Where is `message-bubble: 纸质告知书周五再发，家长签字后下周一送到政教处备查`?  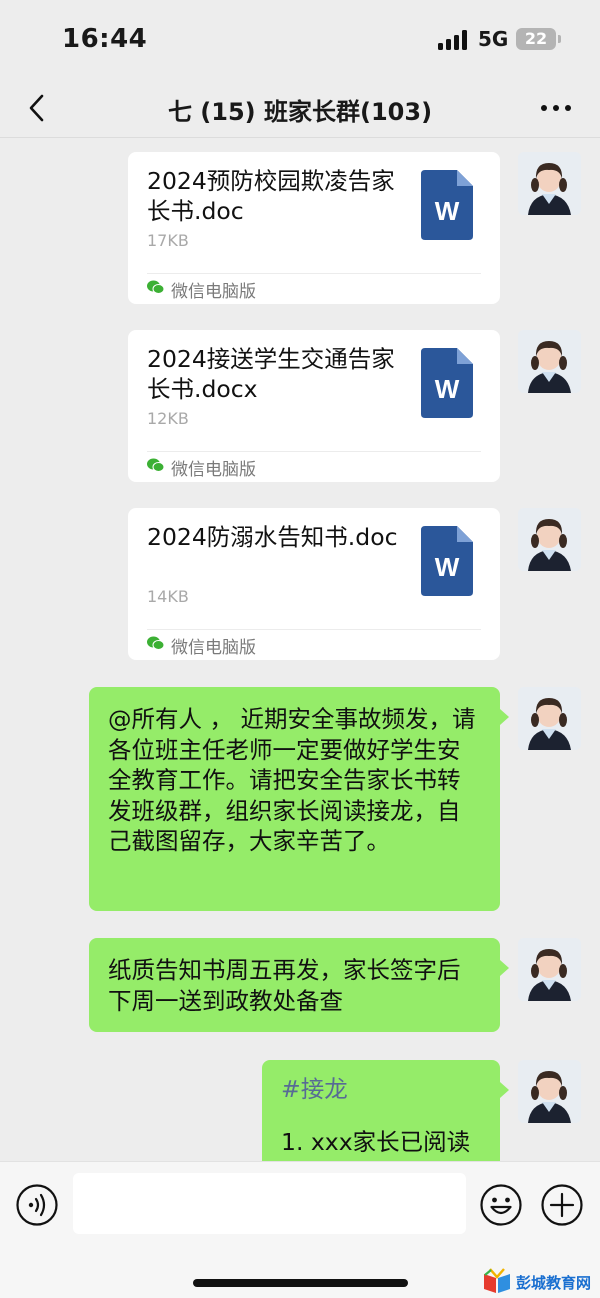
message-bubble: 纸质告知书周五再发，家长签字后下周一送到政教处备查 is located at coordinates (294, 985).